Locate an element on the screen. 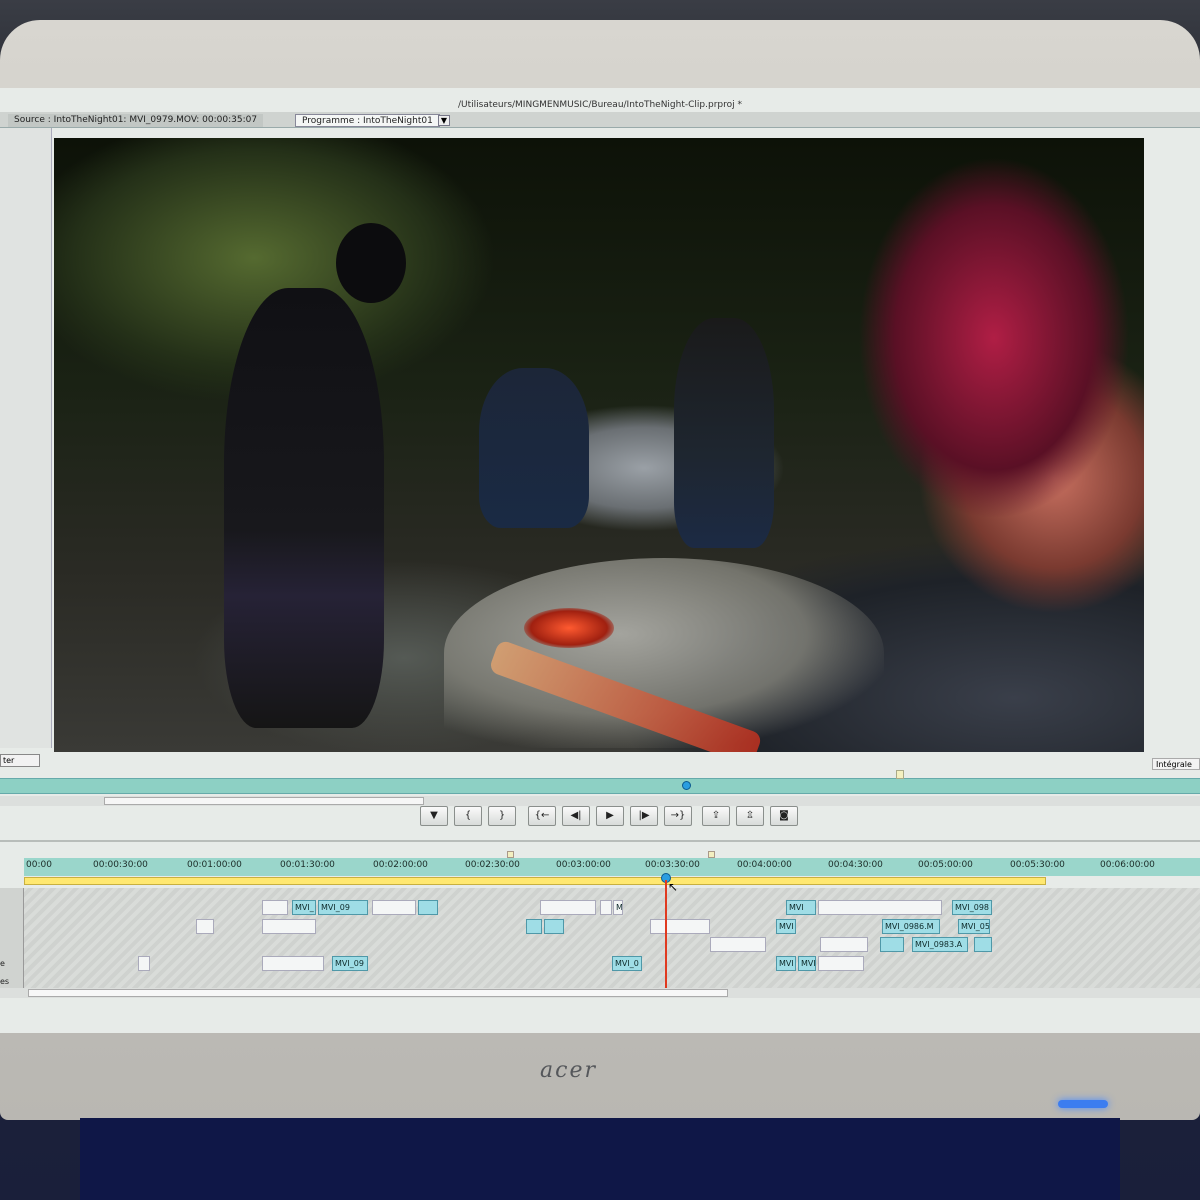  mark-out-button: } is located at coordinates (502, 816).